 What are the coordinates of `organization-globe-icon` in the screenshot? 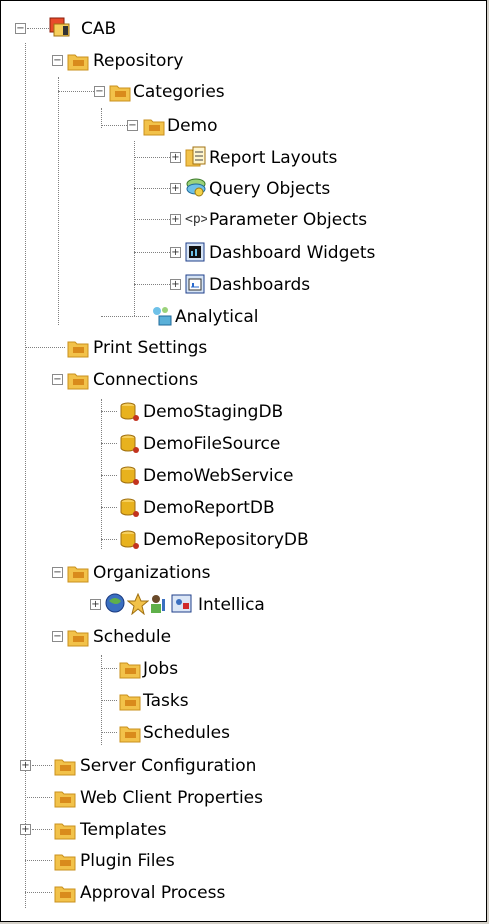 It's located at (115, 603).